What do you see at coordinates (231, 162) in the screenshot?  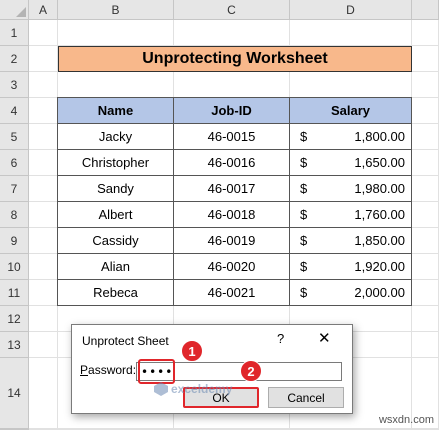 I see `job-id-cell: 46-0016` at bounding box center [231, 162].